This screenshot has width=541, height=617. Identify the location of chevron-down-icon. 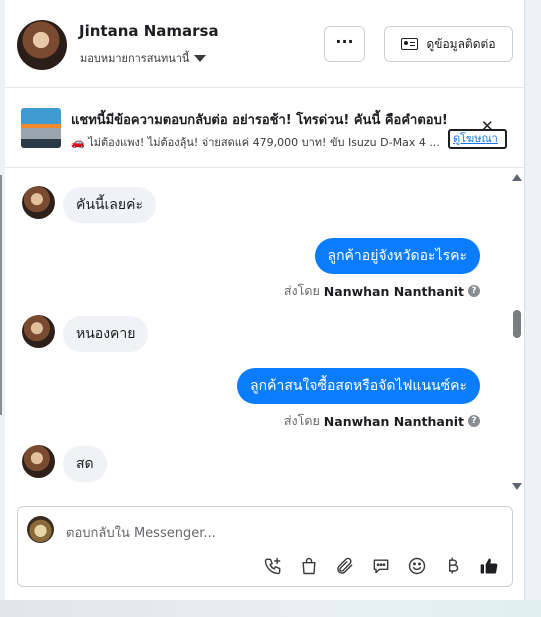
(200, 58).